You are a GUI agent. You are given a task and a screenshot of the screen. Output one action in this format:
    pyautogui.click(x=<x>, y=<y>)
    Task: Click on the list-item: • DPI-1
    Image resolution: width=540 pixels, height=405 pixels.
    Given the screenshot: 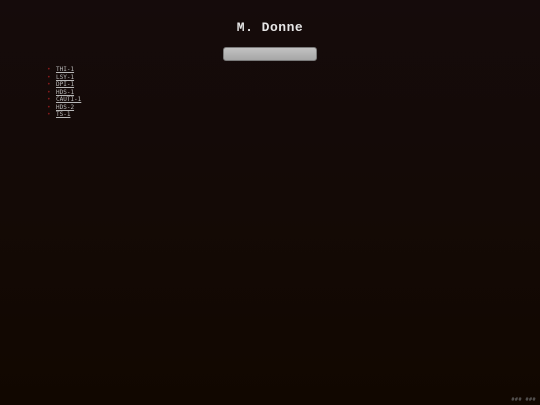 What is the action you would take?
    pyautogui.click(x=64, y=85)
    